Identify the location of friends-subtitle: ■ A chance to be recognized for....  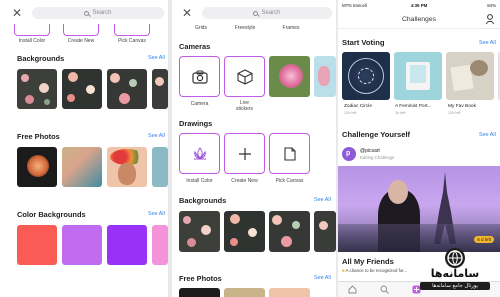
(374, 270).